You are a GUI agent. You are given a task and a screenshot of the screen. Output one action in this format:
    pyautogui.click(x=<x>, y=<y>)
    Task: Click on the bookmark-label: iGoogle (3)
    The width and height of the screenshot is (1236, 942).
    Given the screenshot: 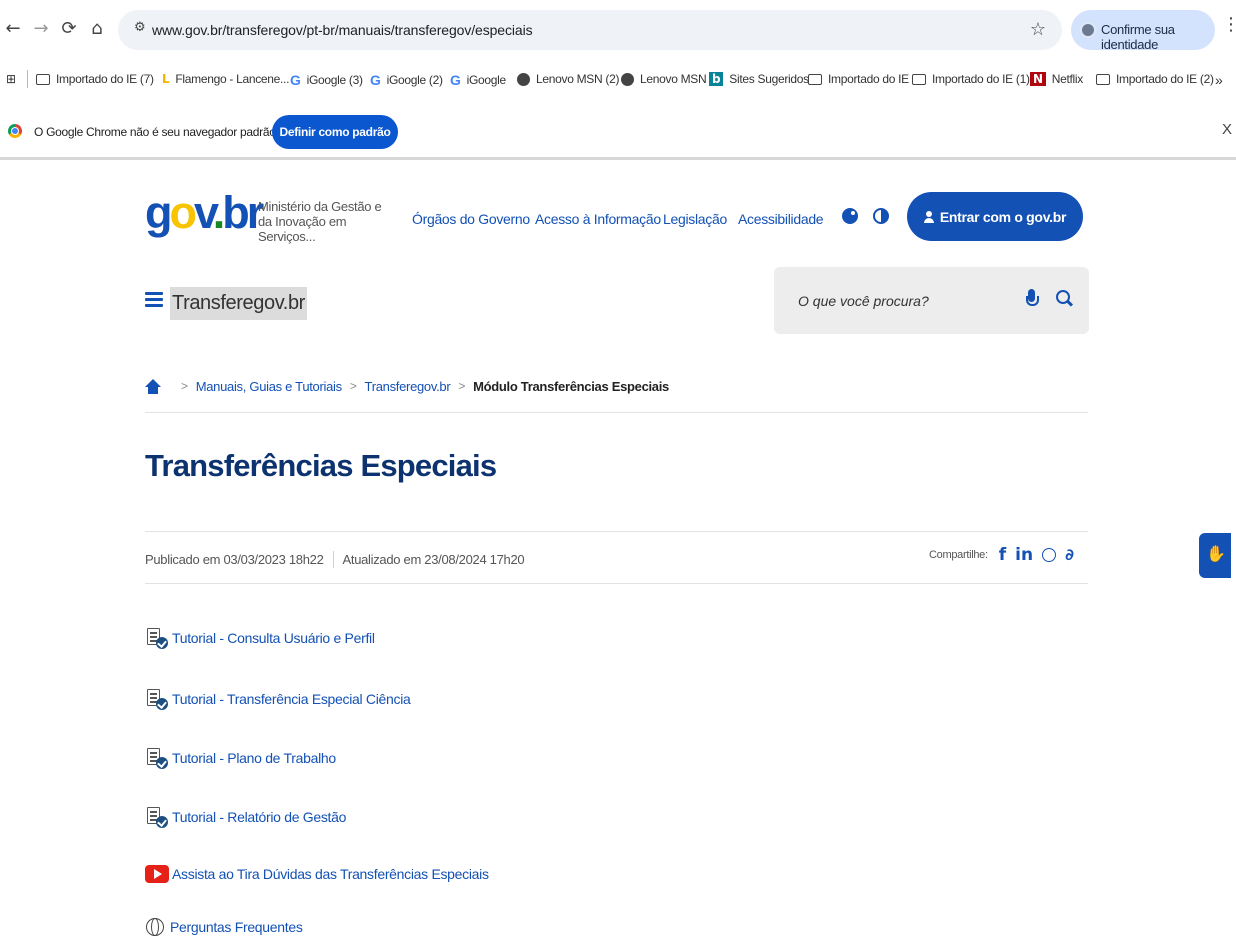 What is the action you would take?
    pyautogui.click(x=334, y=80)
    